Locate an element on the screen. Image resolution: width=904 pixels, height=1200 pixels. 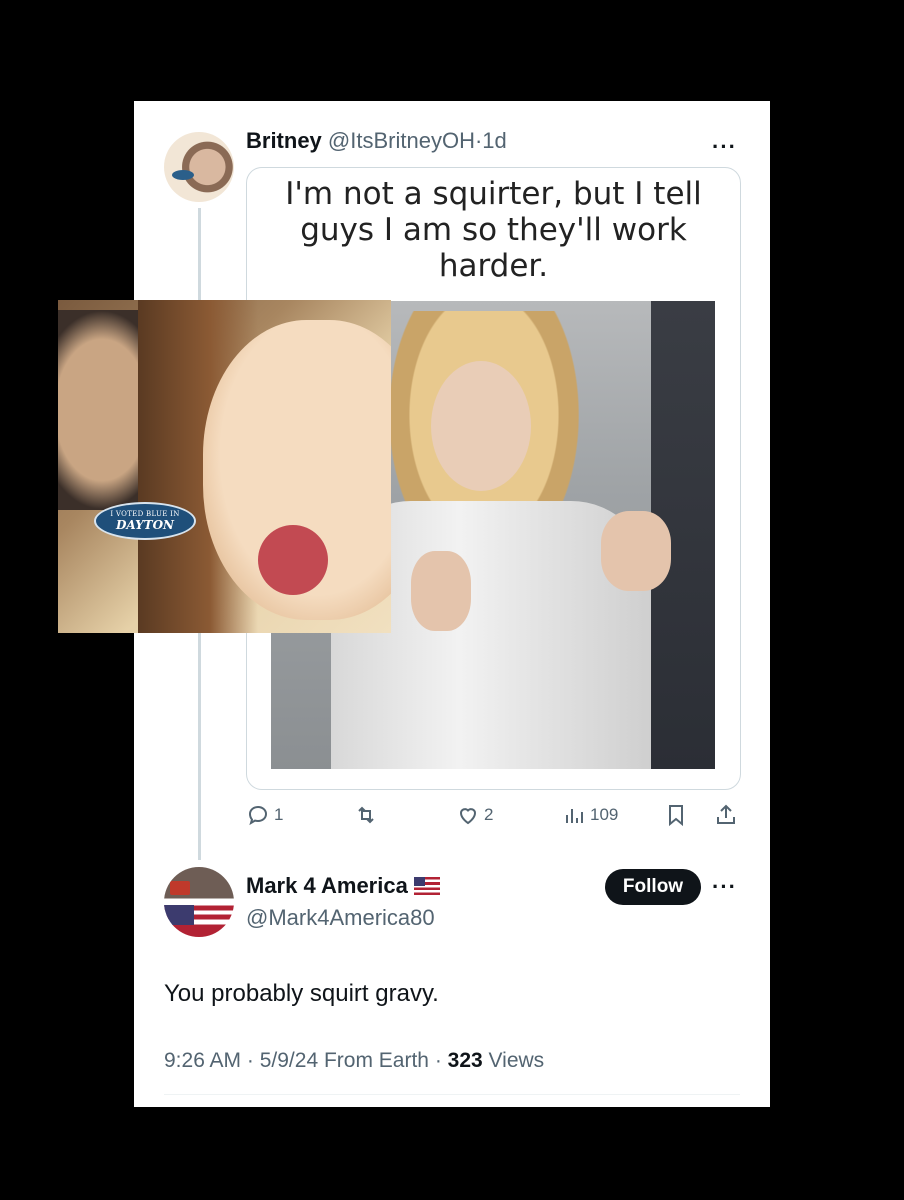
views-count: 109 is located at coordinates (604, 814).